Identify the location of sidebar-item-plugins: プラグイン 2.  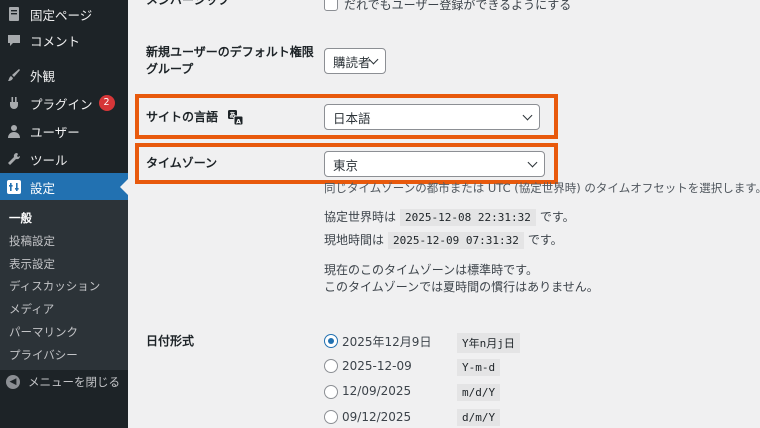
(64, 103).